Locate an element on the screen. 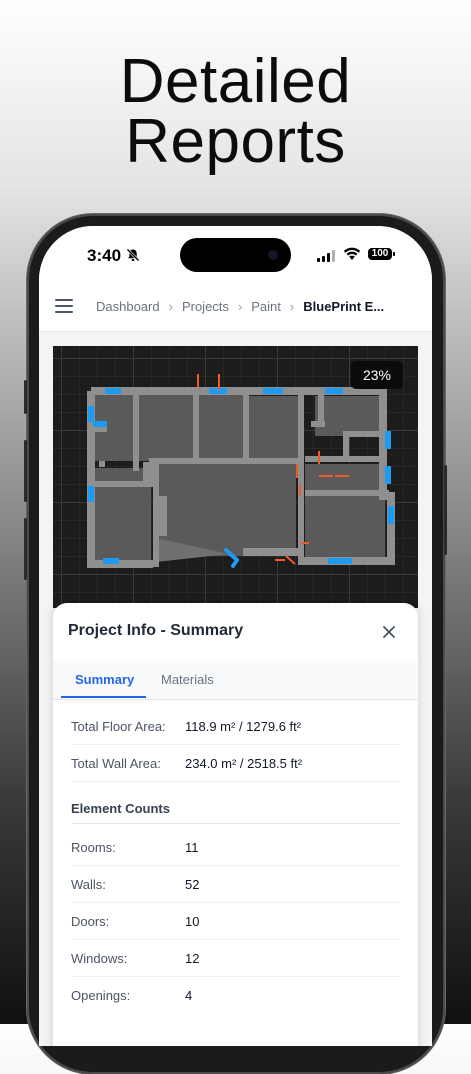 This screenshot has width=471, height=1074. headline-line-1: Detailed is located at coordinates (235, 81).